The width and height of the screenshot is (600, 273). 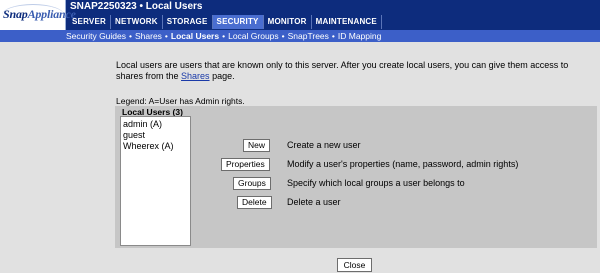 What do you see at coordinates (155, 135) in the screenshot?
I see `user-item-guest: guest` at bounding box center [155, 135].